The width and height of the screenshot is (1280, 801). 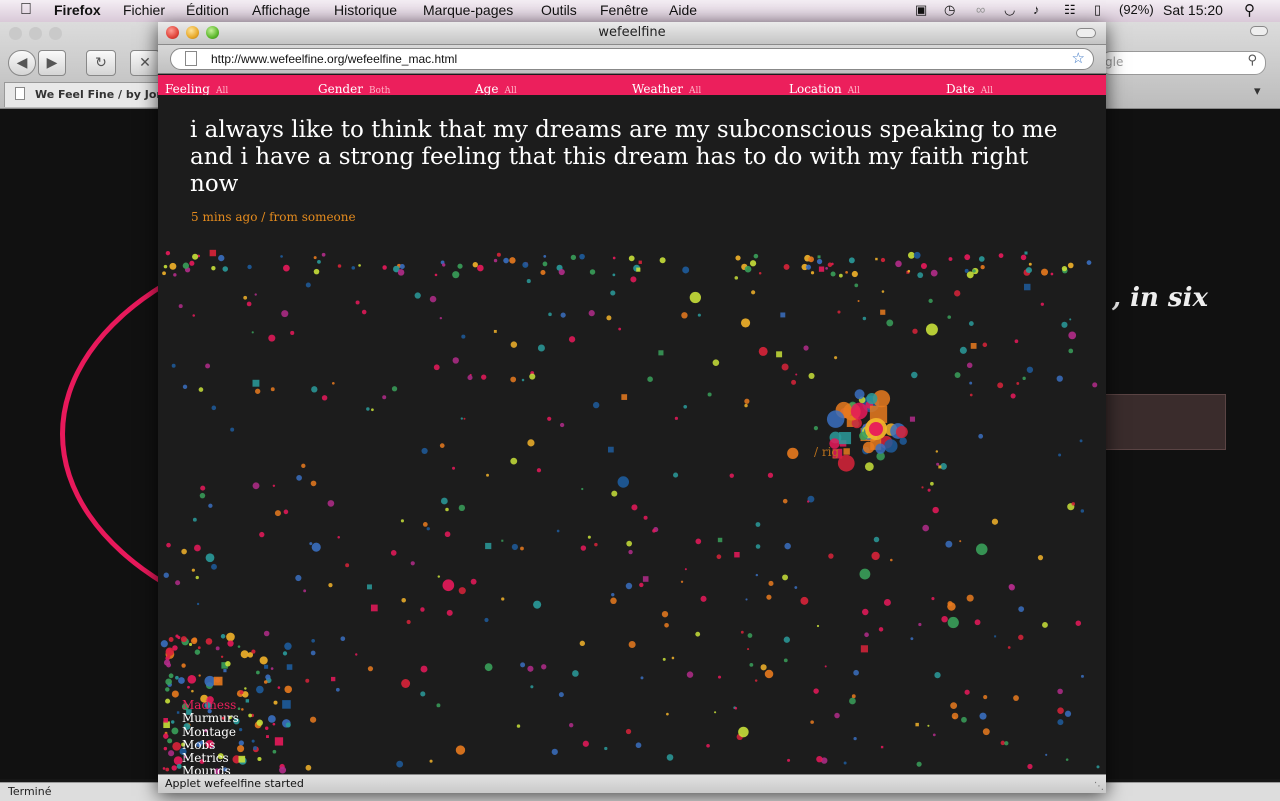 I want to click on mode-mobs: Mobs, so click(x=210, y=745).